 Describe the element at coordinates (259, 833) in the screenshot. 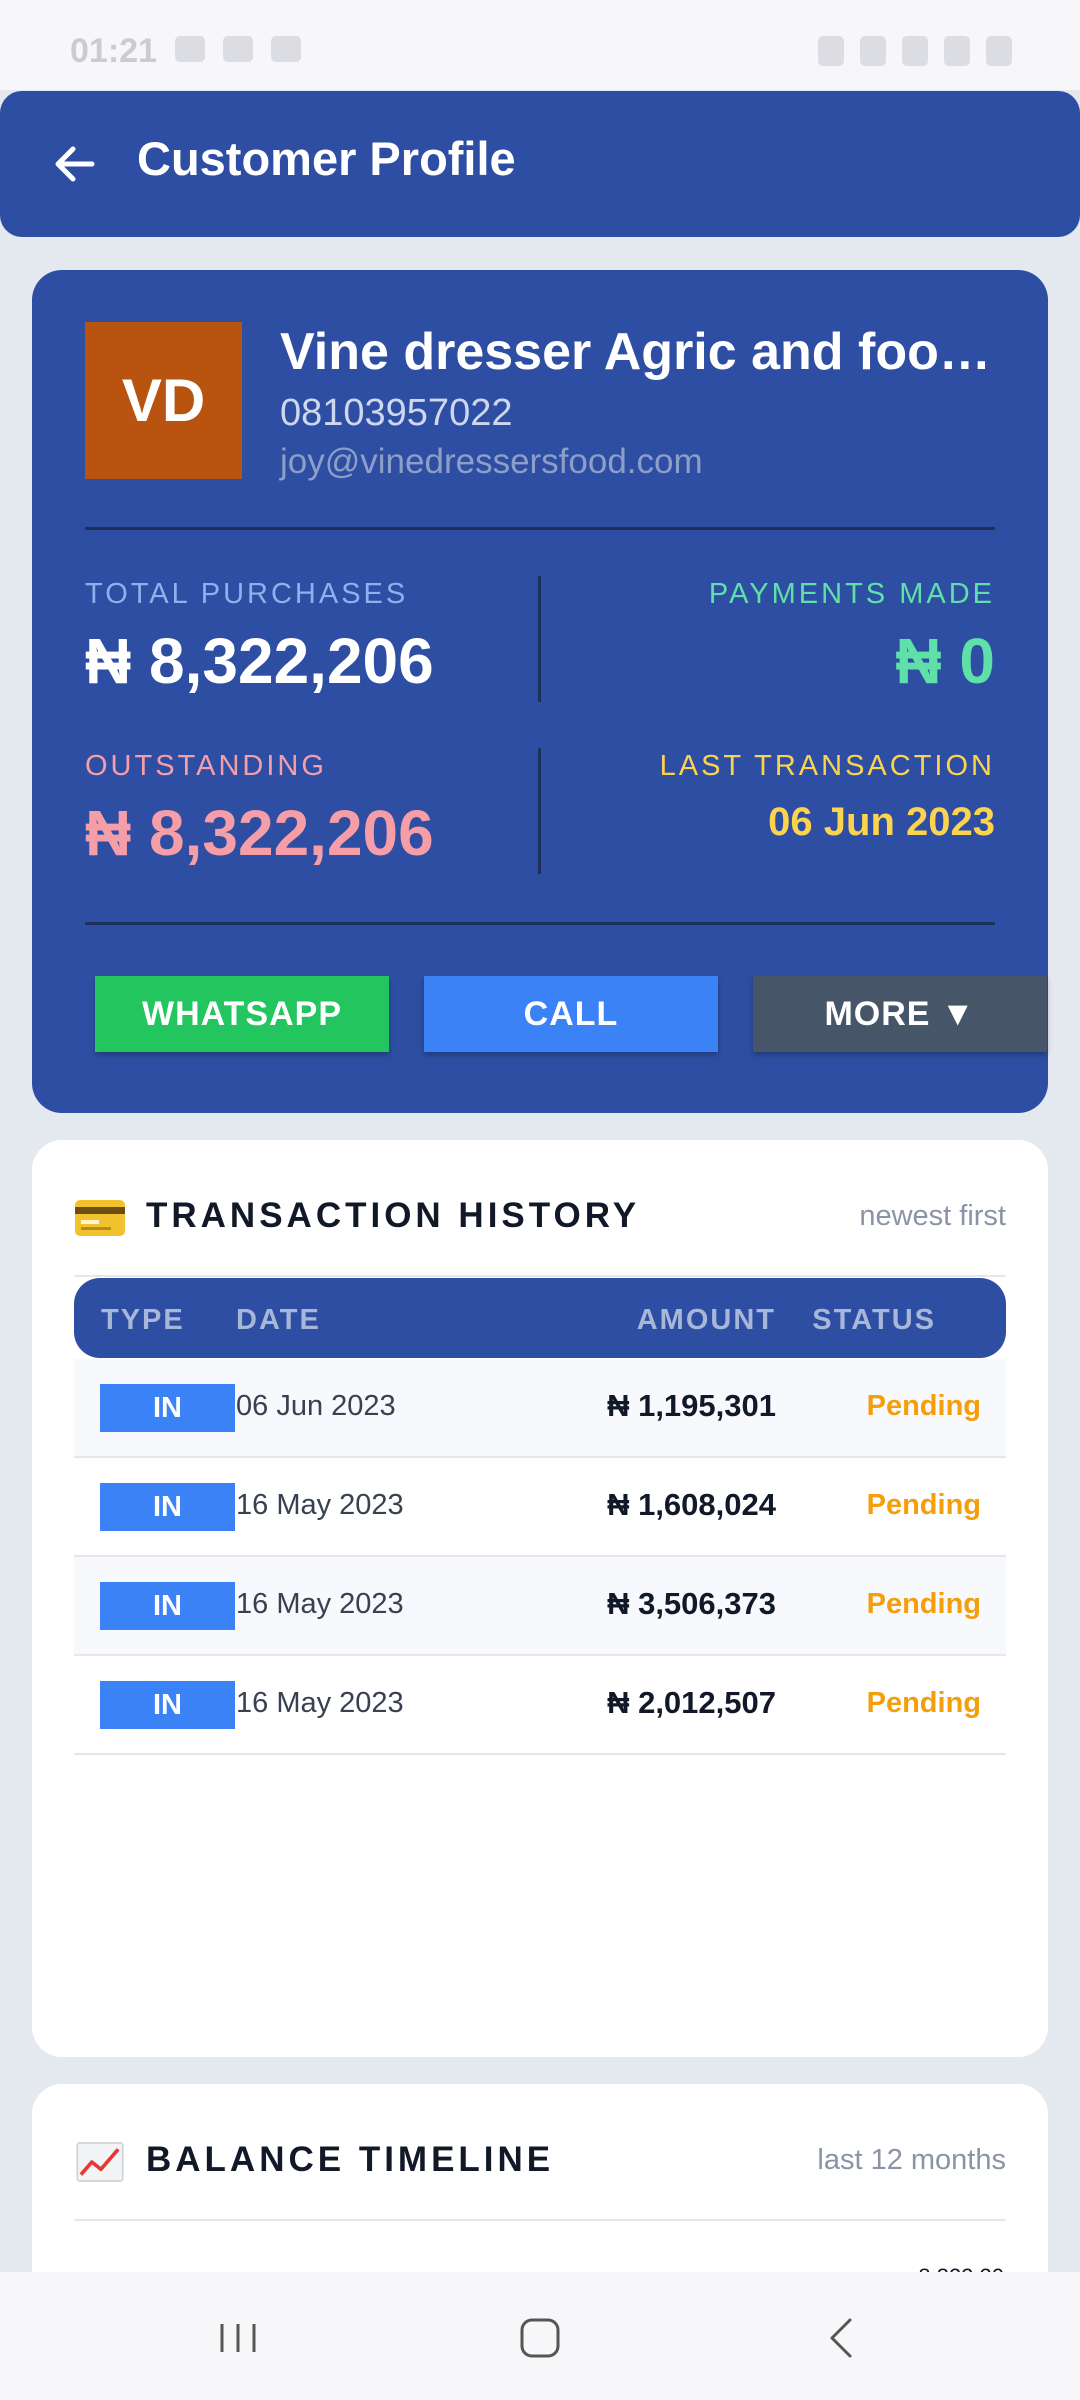

I see `outstanding-value: ₦ 8,322,206` at that location.